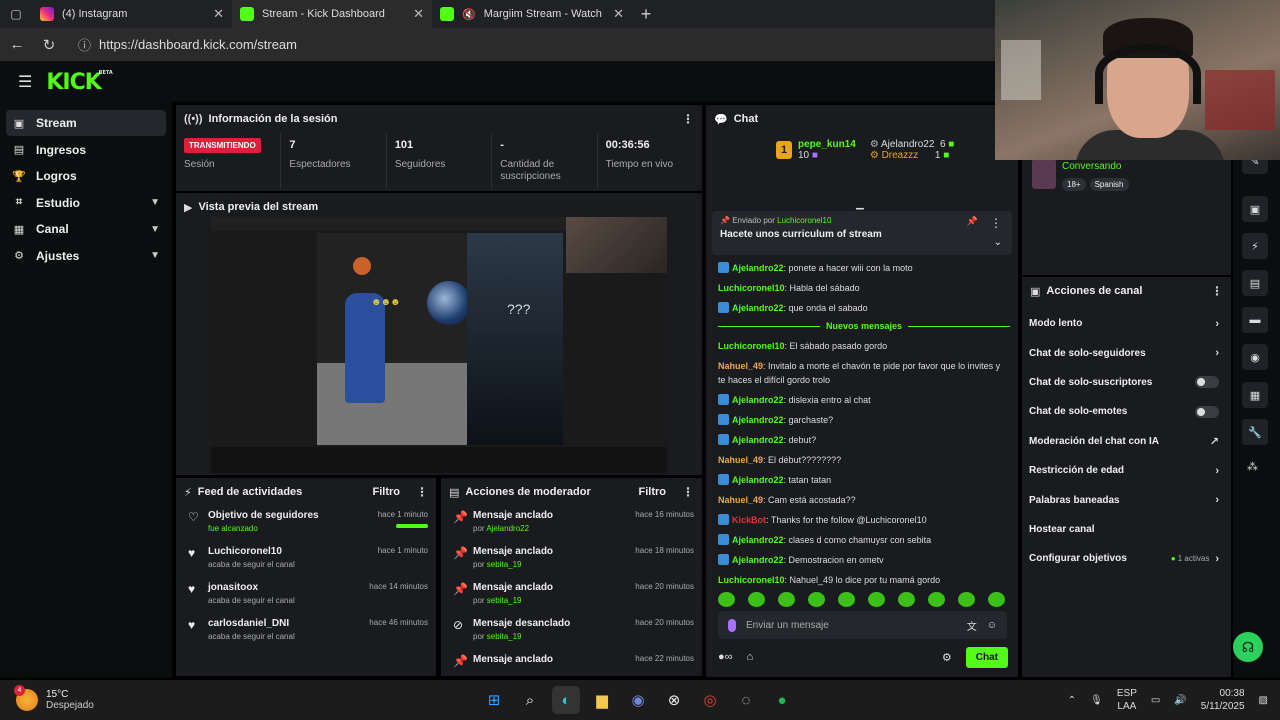 The height and width of the screenshot is (720, 1280). Describe the element at coordinates (17, 44) in the screenshot. I see `back-icon: ←` at that location.